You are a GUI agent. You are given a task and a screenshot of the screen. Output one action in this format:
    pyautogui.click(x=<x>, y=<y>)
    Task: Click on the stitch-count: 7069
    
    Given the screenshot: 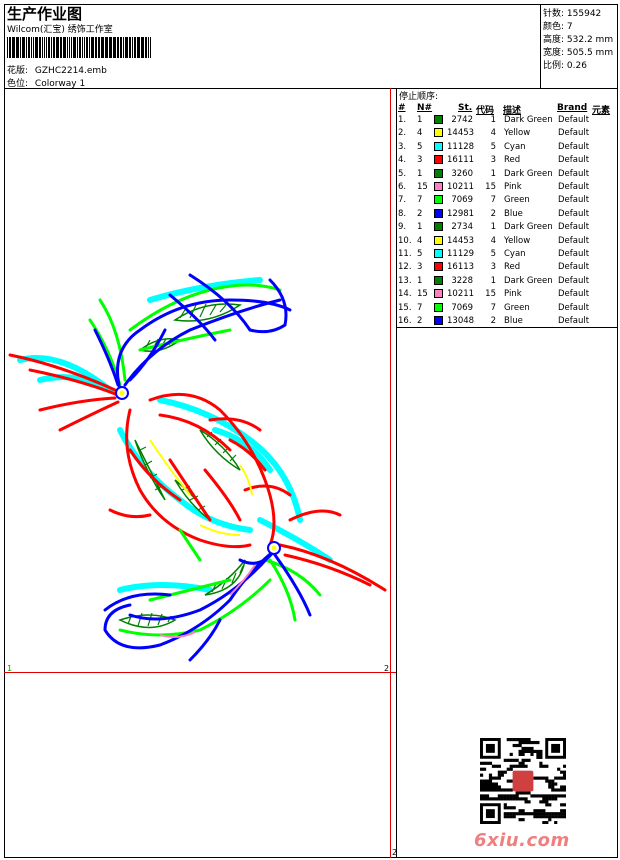 What is the action you would take?
    pyautogui.click(x=462, y=200)
    